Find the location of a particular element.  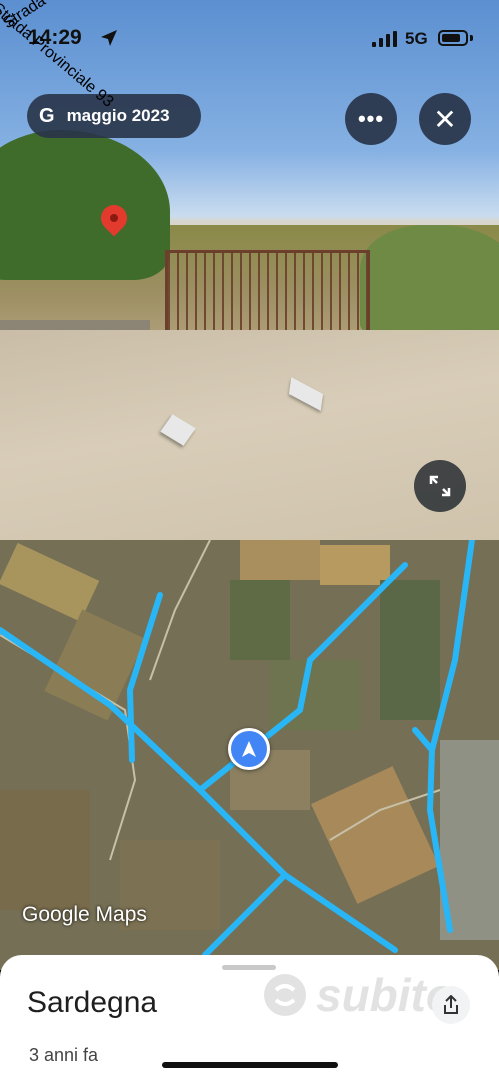

battery-tip is located at coordinates (471, 38).